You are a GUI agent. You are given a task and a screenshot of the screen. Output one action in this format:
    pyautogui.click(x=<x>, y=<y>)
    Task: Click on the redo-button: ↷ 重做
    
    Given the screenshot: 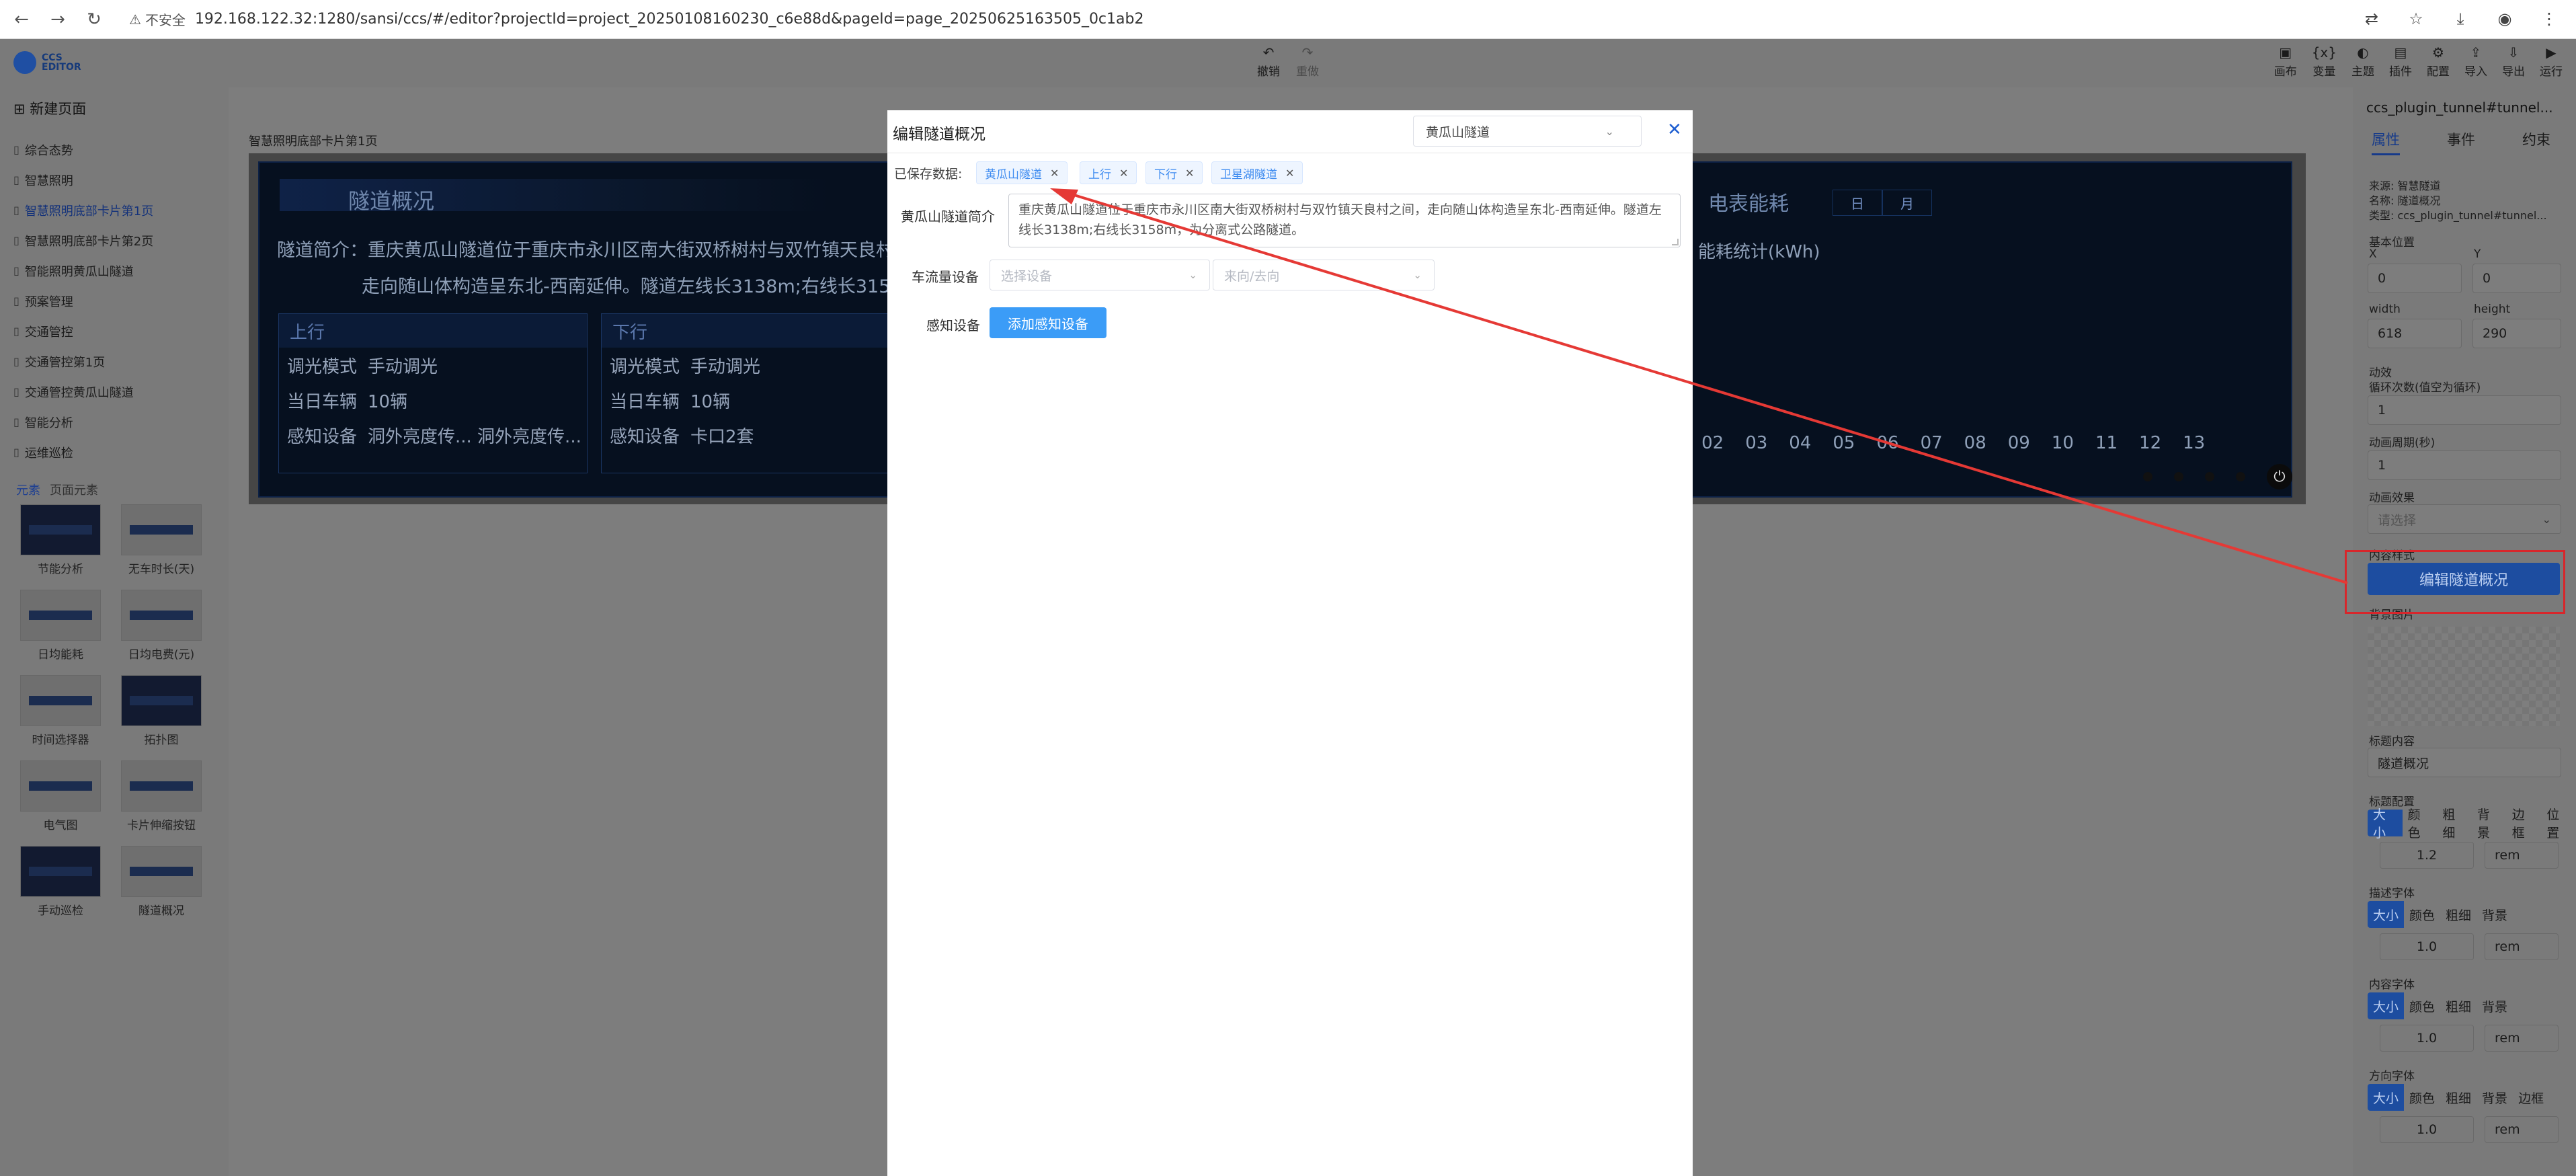 What is the action you would take?
    pyautogui.click(x=1307, y=61)
    